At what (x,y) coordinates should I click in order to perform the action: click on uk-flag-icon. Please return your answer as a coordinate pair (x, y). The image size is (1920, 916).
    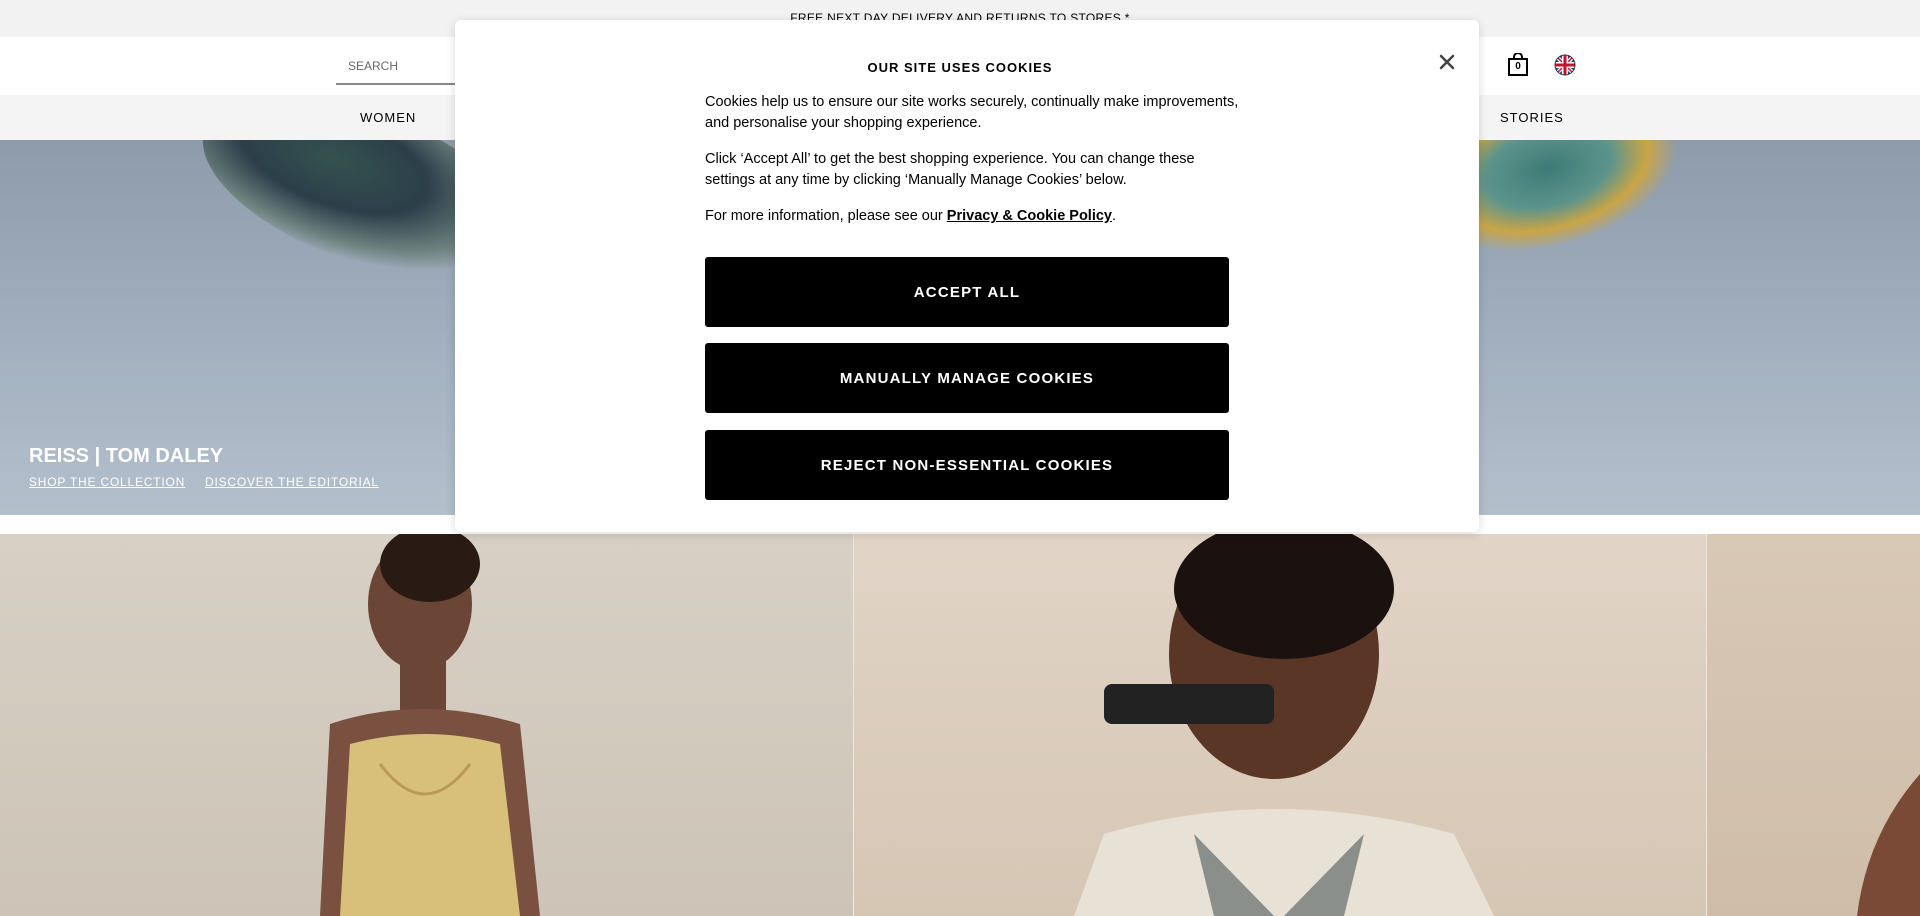
    Looking at the image, I should click on (1565, 65).